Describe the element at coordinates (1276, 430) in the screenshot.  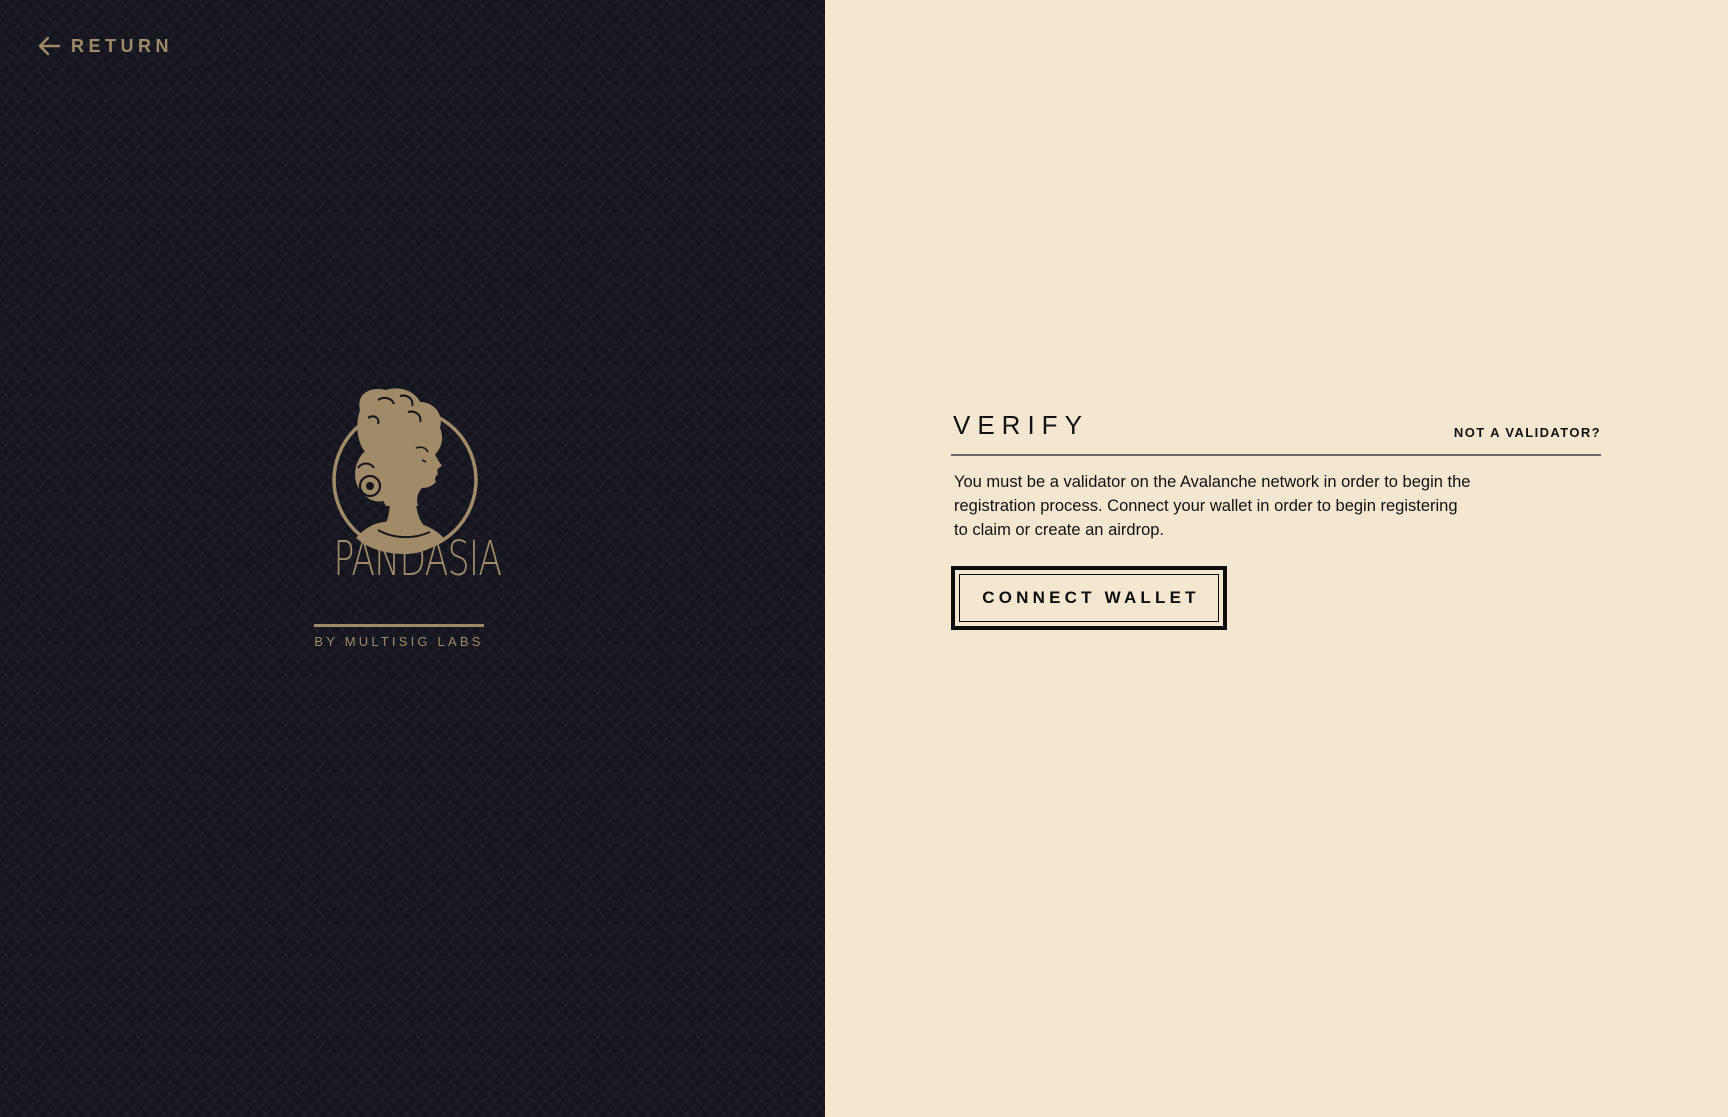
I see `verify-header: VERIFY NOT A VALIDATOR?` at that location.